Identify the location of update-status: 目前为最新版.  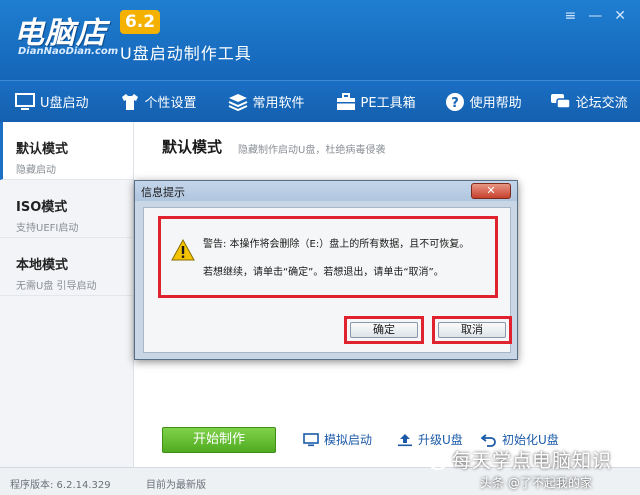
(176, 485).